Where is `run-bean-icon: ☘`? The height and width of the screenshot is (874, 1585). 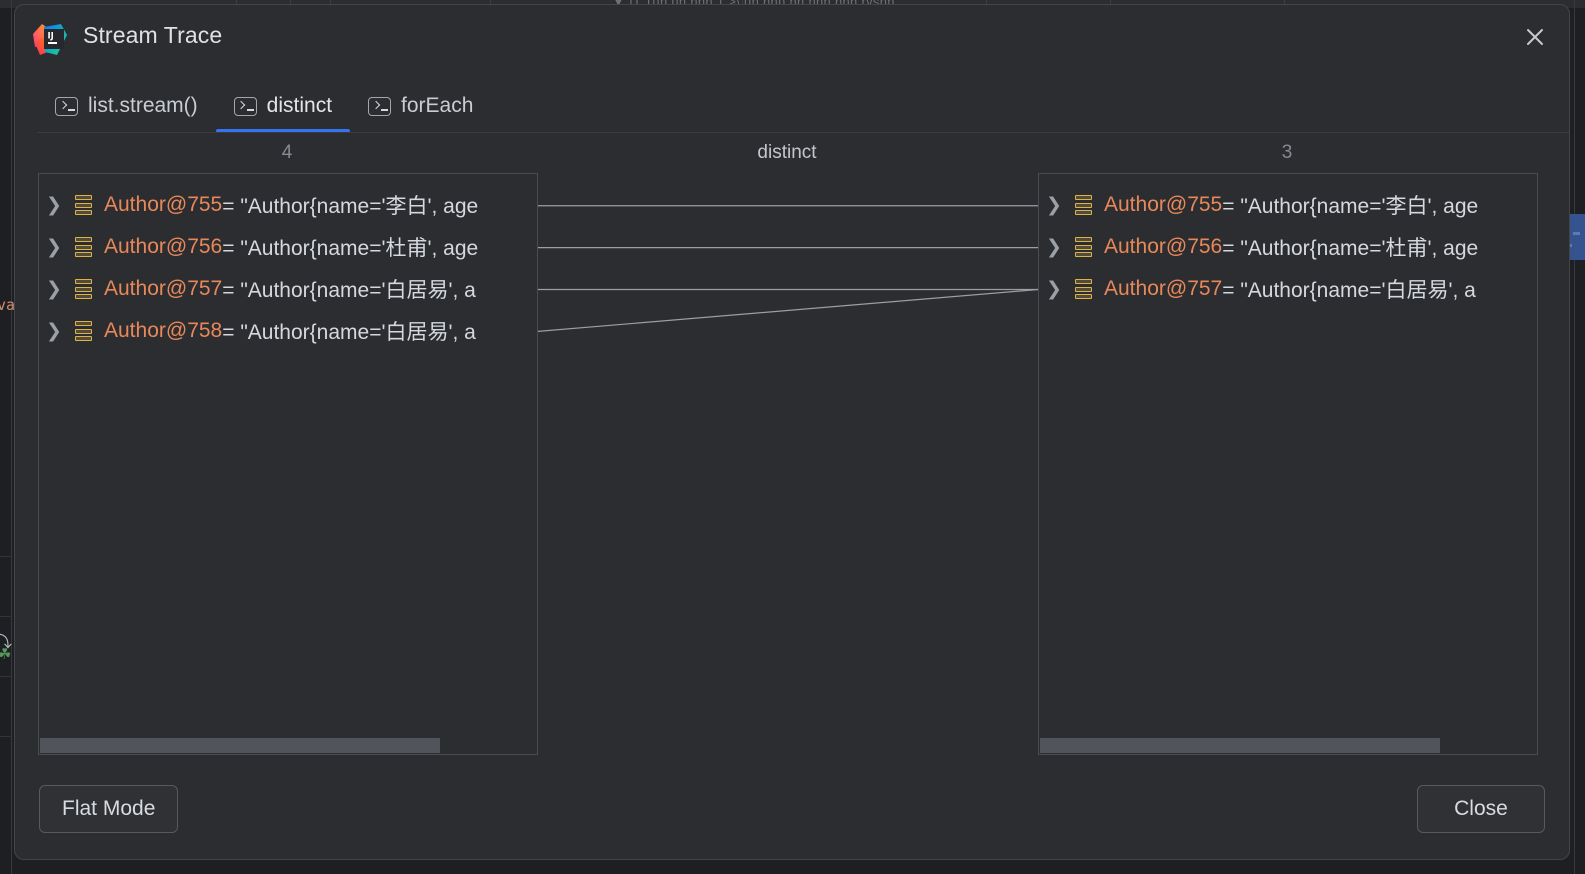 run-bean-icon: ☘ is located at coordinates (6, 654).